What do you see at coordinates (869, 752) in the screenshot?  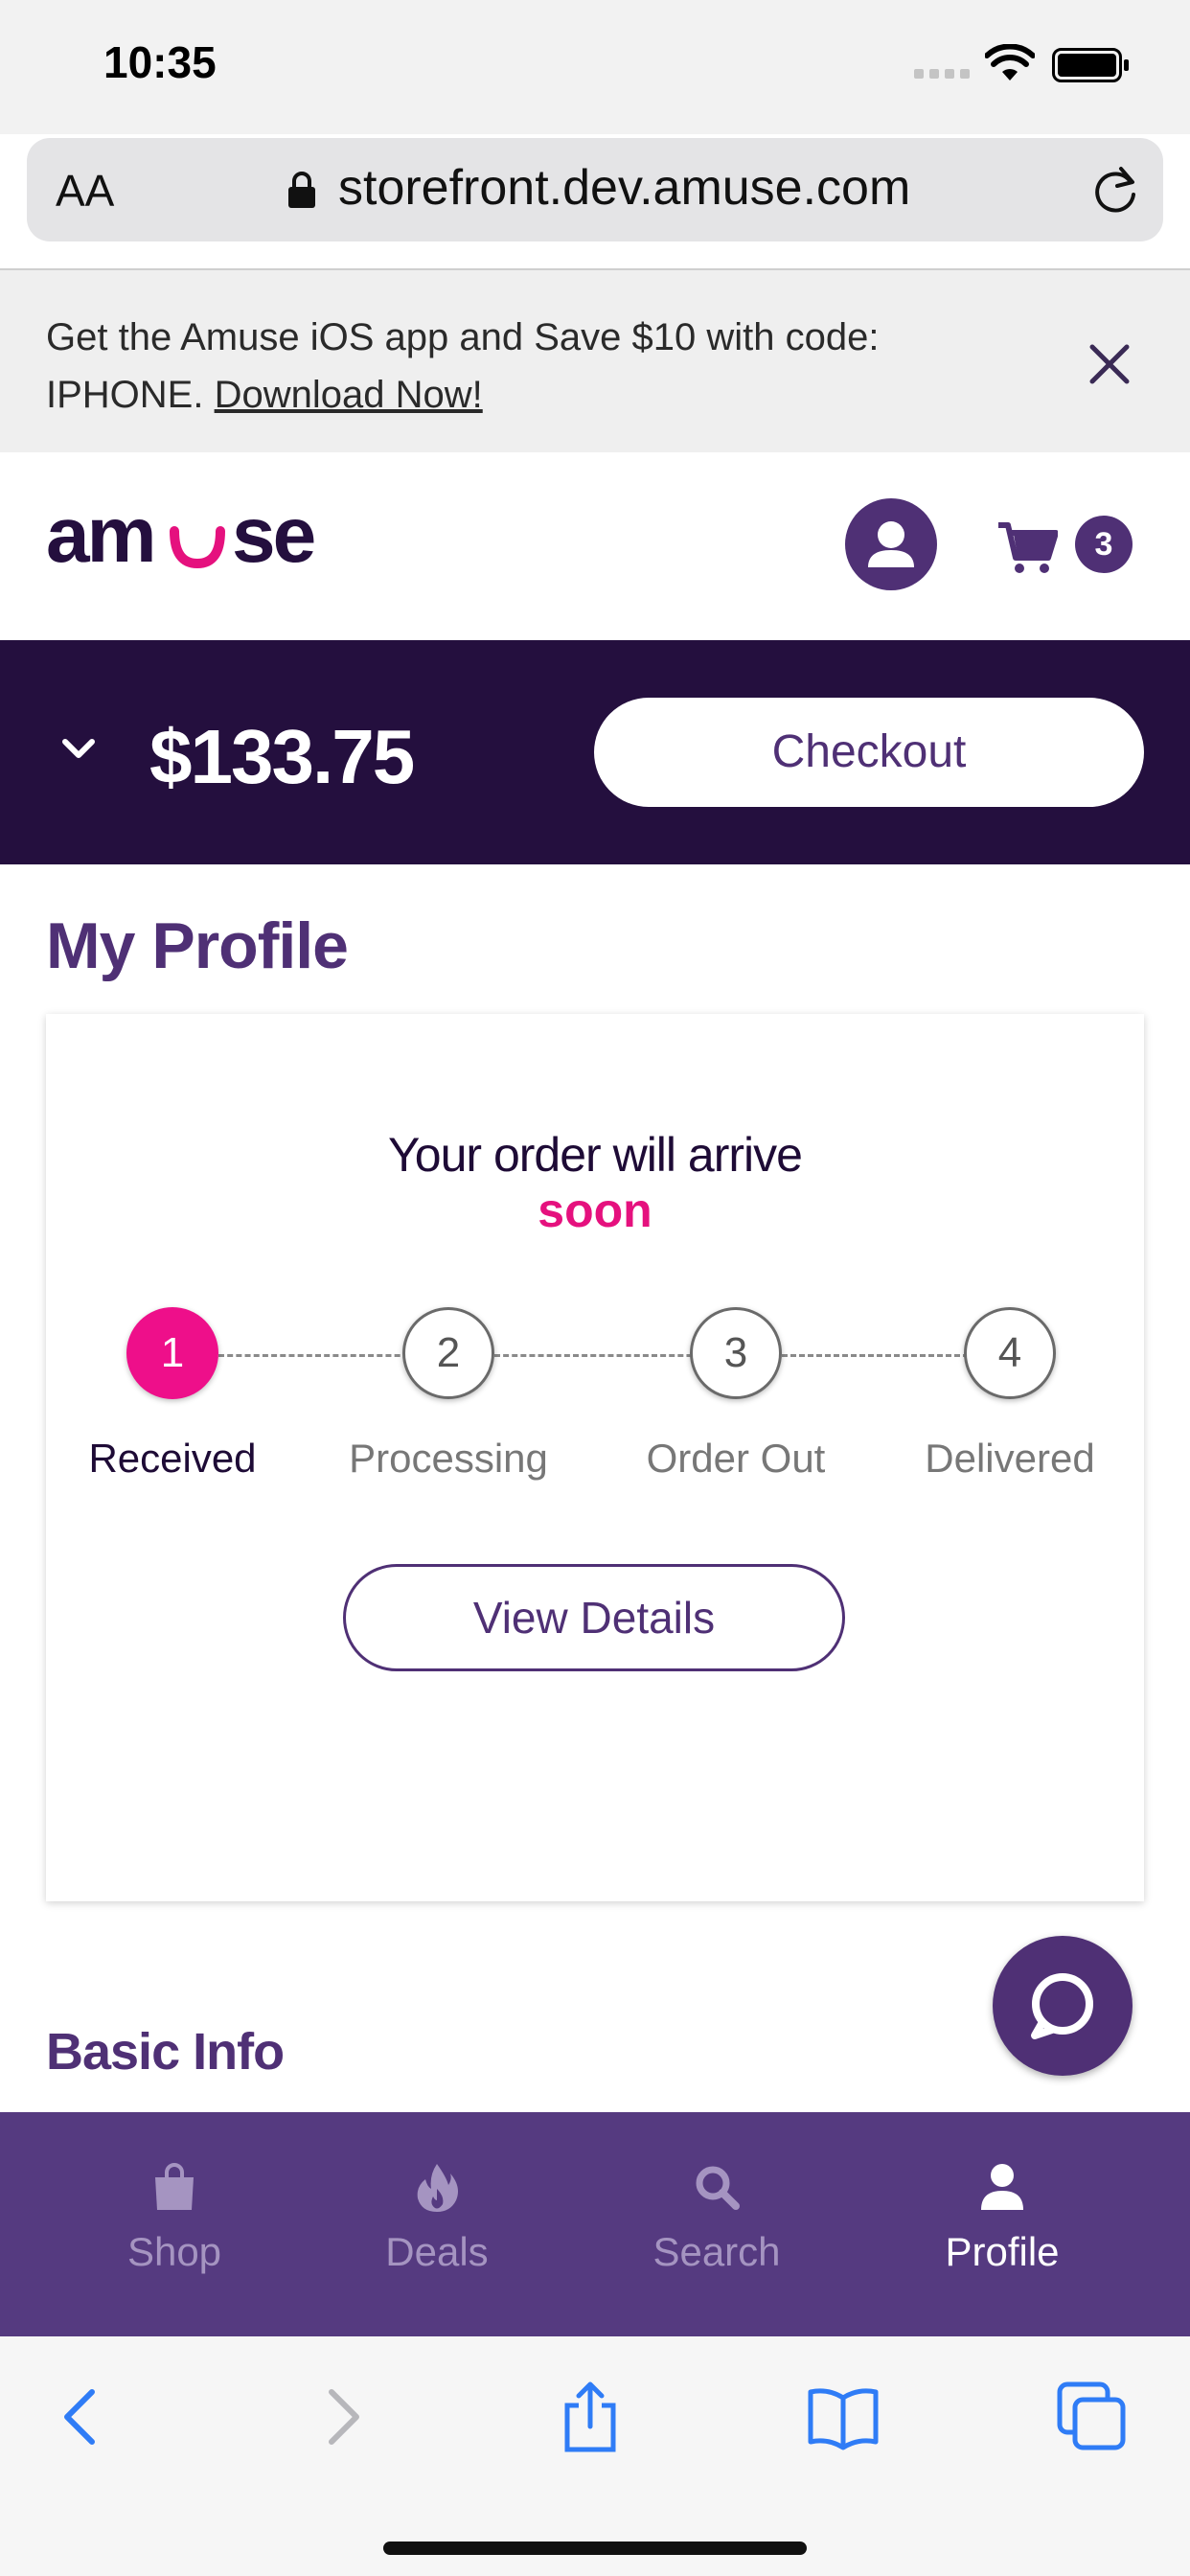 I see `checkout-button: Checkout` at bounding box center [869, 752].